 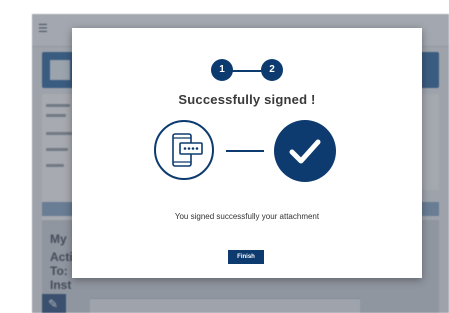 What do you see at coordinates (222, 70) in the screenshot?
I see `step-1-circle: 1` at bounding box center [222, 70].